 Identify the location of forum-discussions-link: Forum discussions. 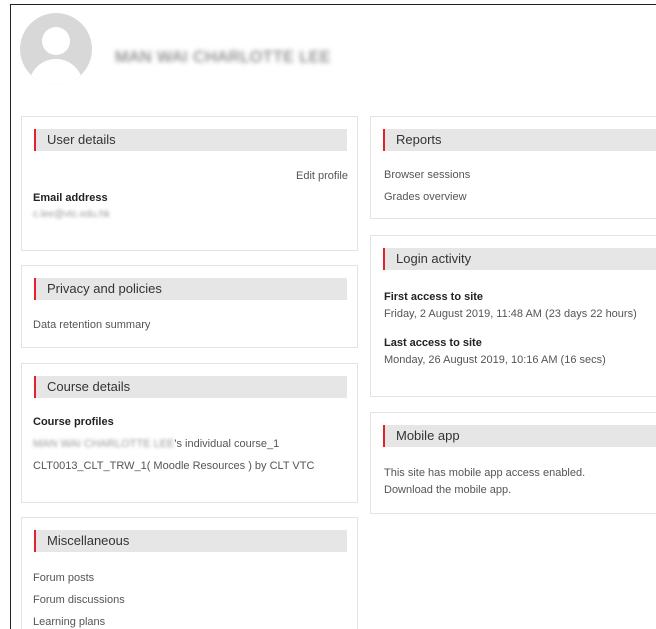
(79, 600).